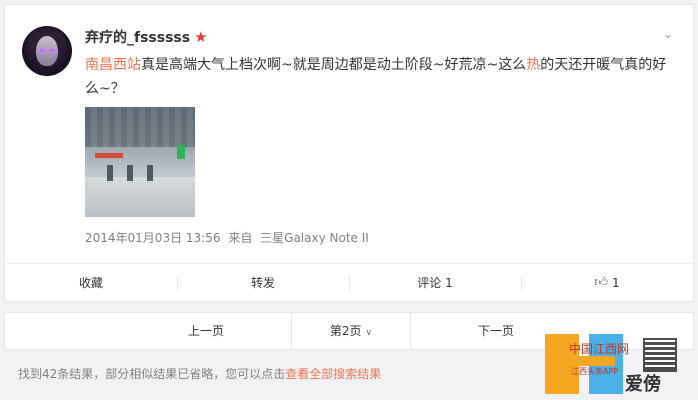 The height and width of the screenshot is (400, 698). I want to click on comment-button: 评论 1, so click(435, 282).